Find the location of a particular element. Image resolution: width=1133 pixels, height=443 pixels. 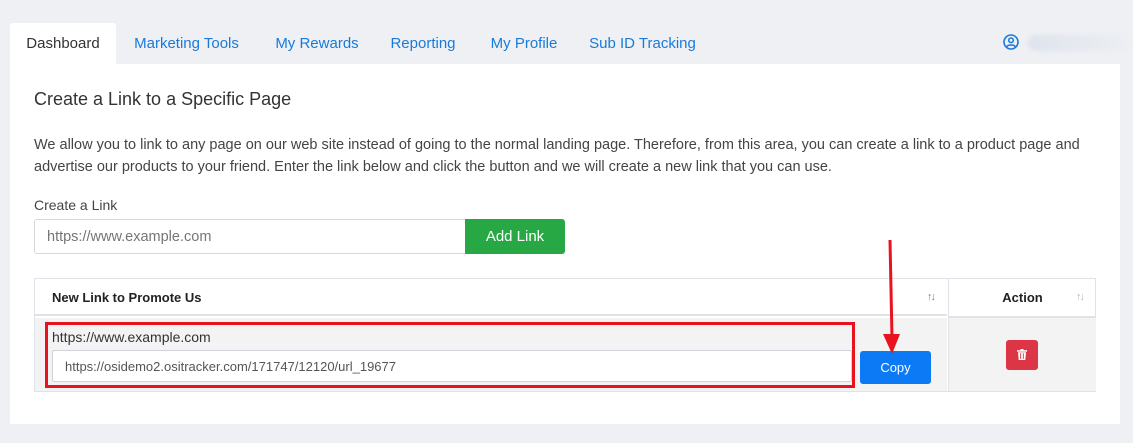

tab-my-profile: My Profile is located at coordinates (524, 43).